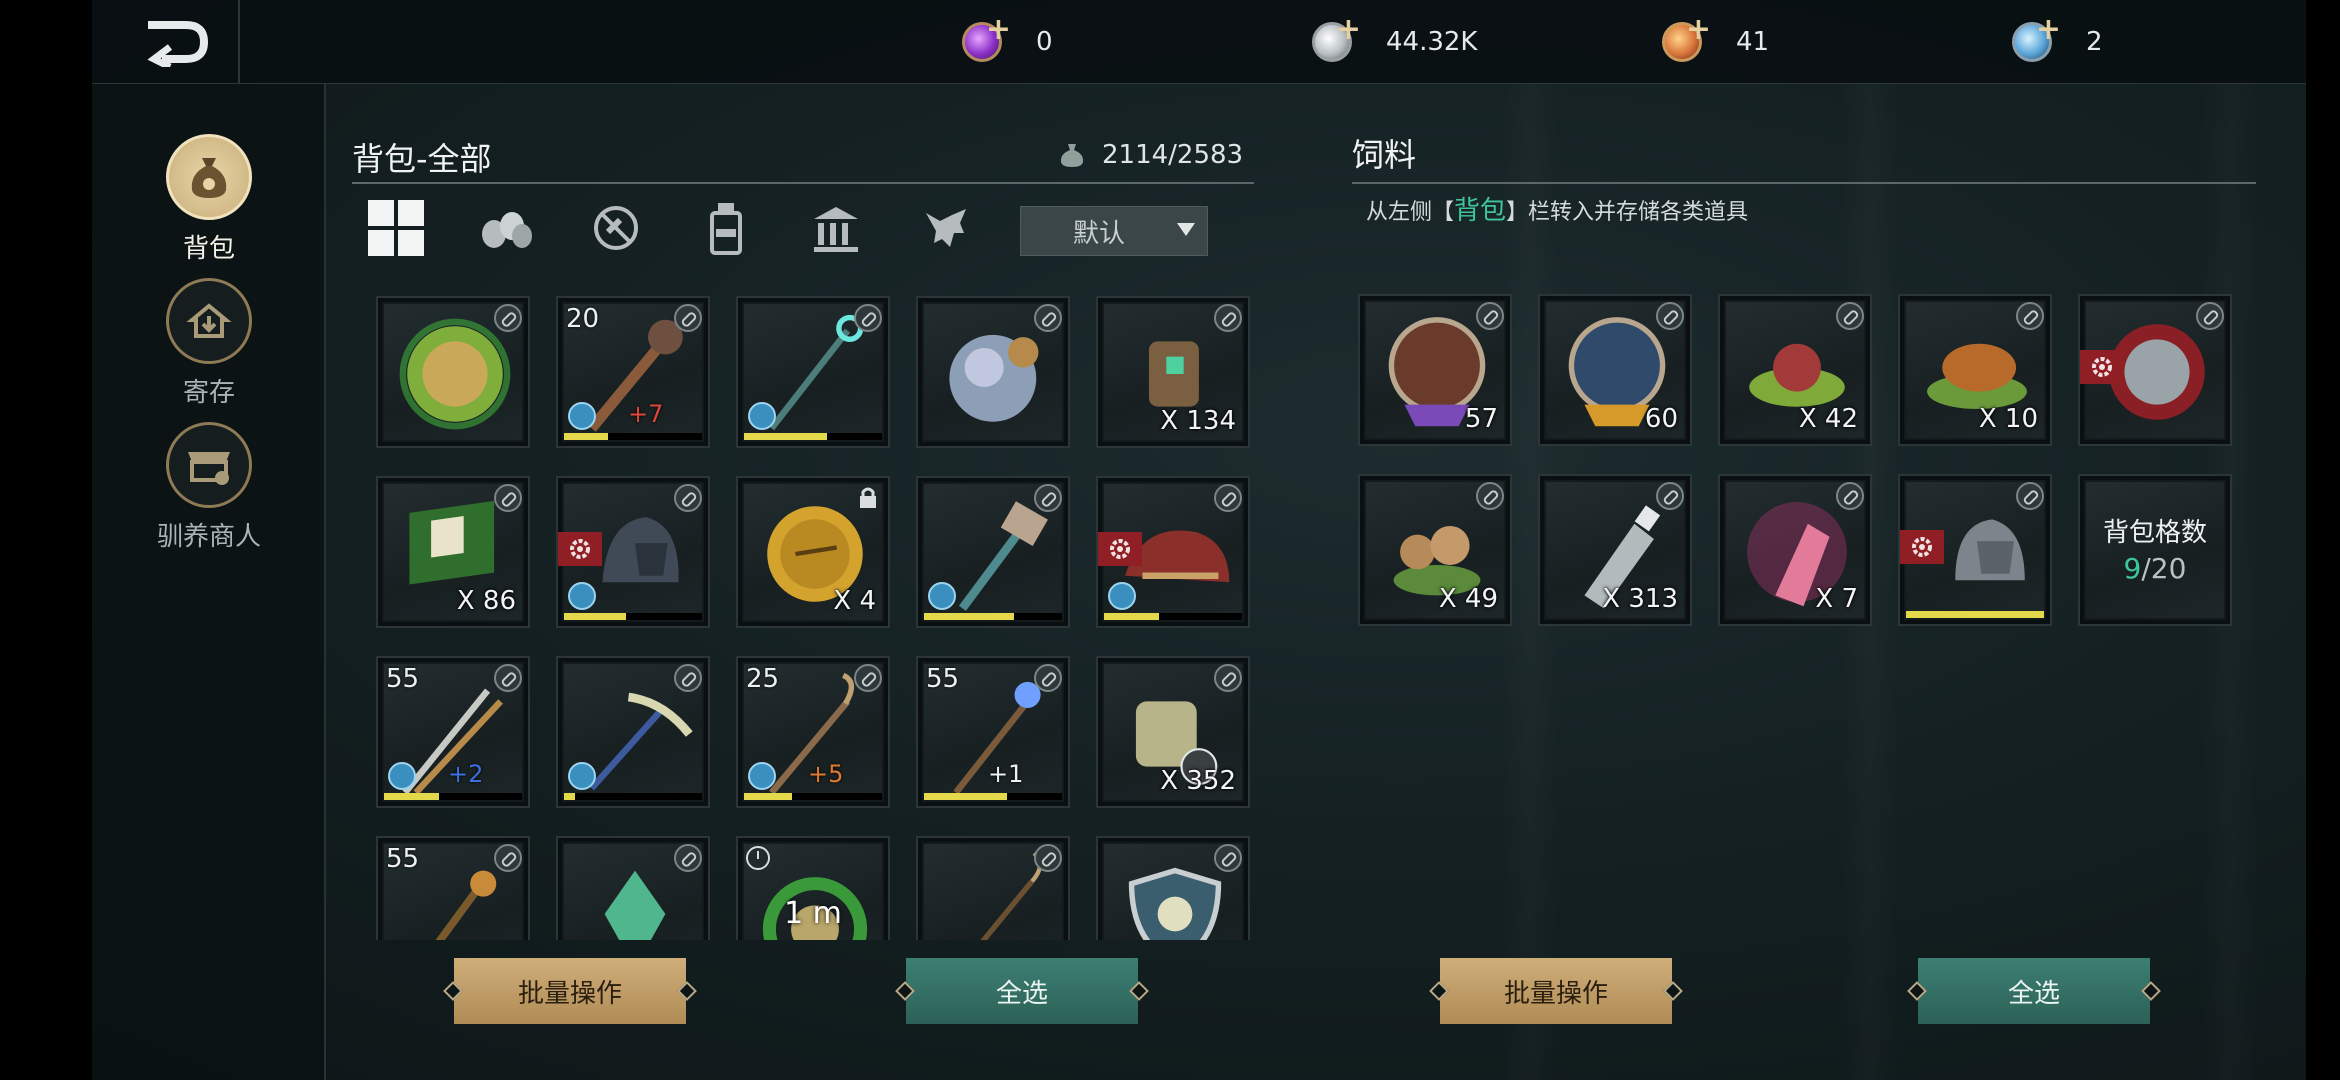 The height and width of the screenshot is (1080, 2340). Describe the element at coordinates (1715, 42) in the screenshot. I see `currency-red-gold-coin: + 41` at that location.